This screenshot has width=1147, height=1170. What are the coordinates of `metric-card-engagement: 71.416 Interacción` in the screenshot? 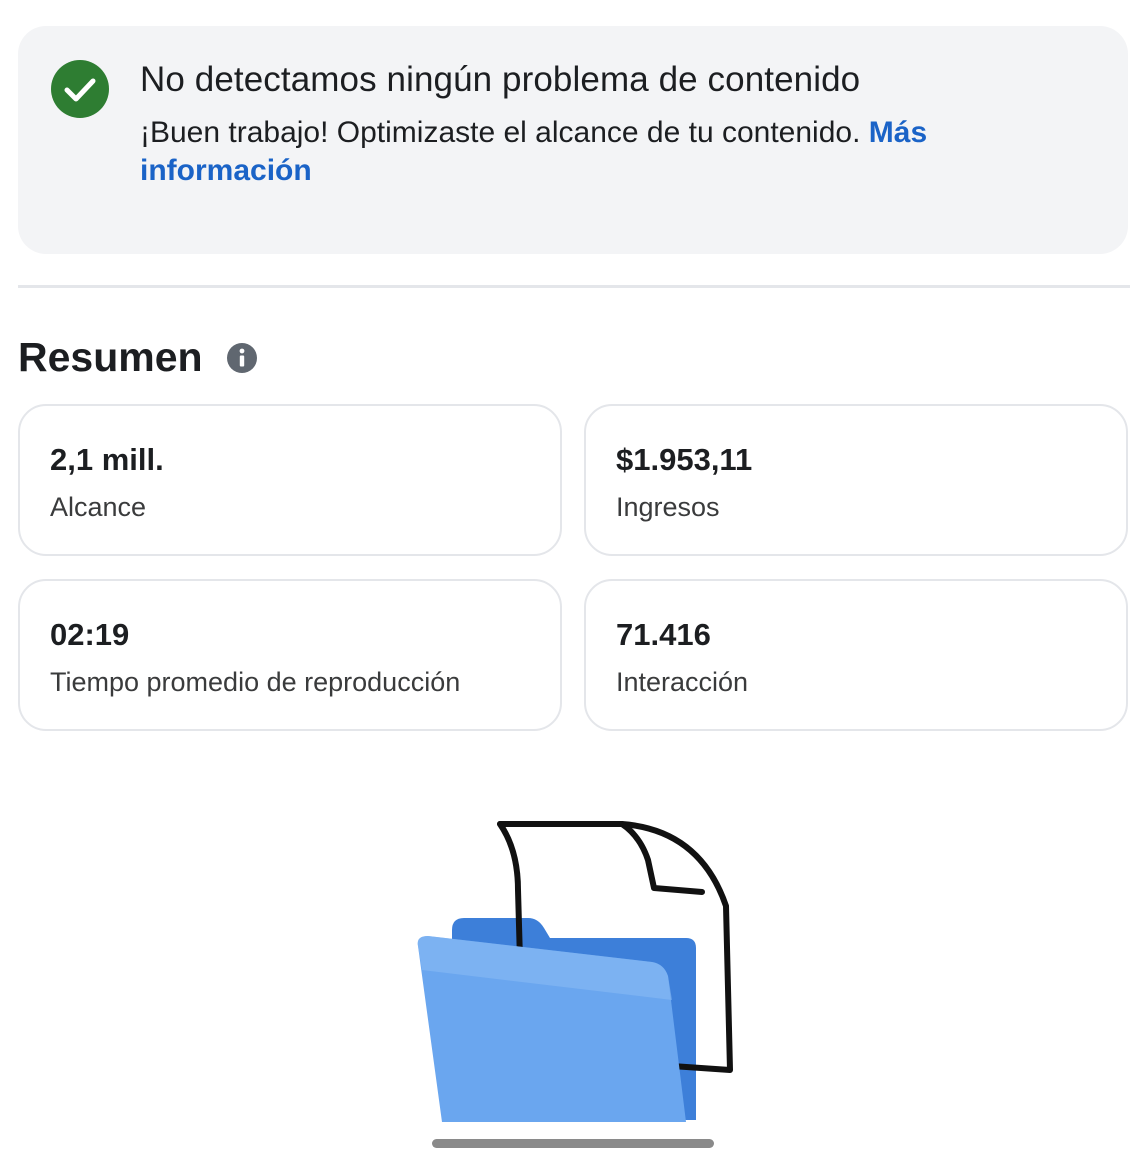 It's located at (856, 655).